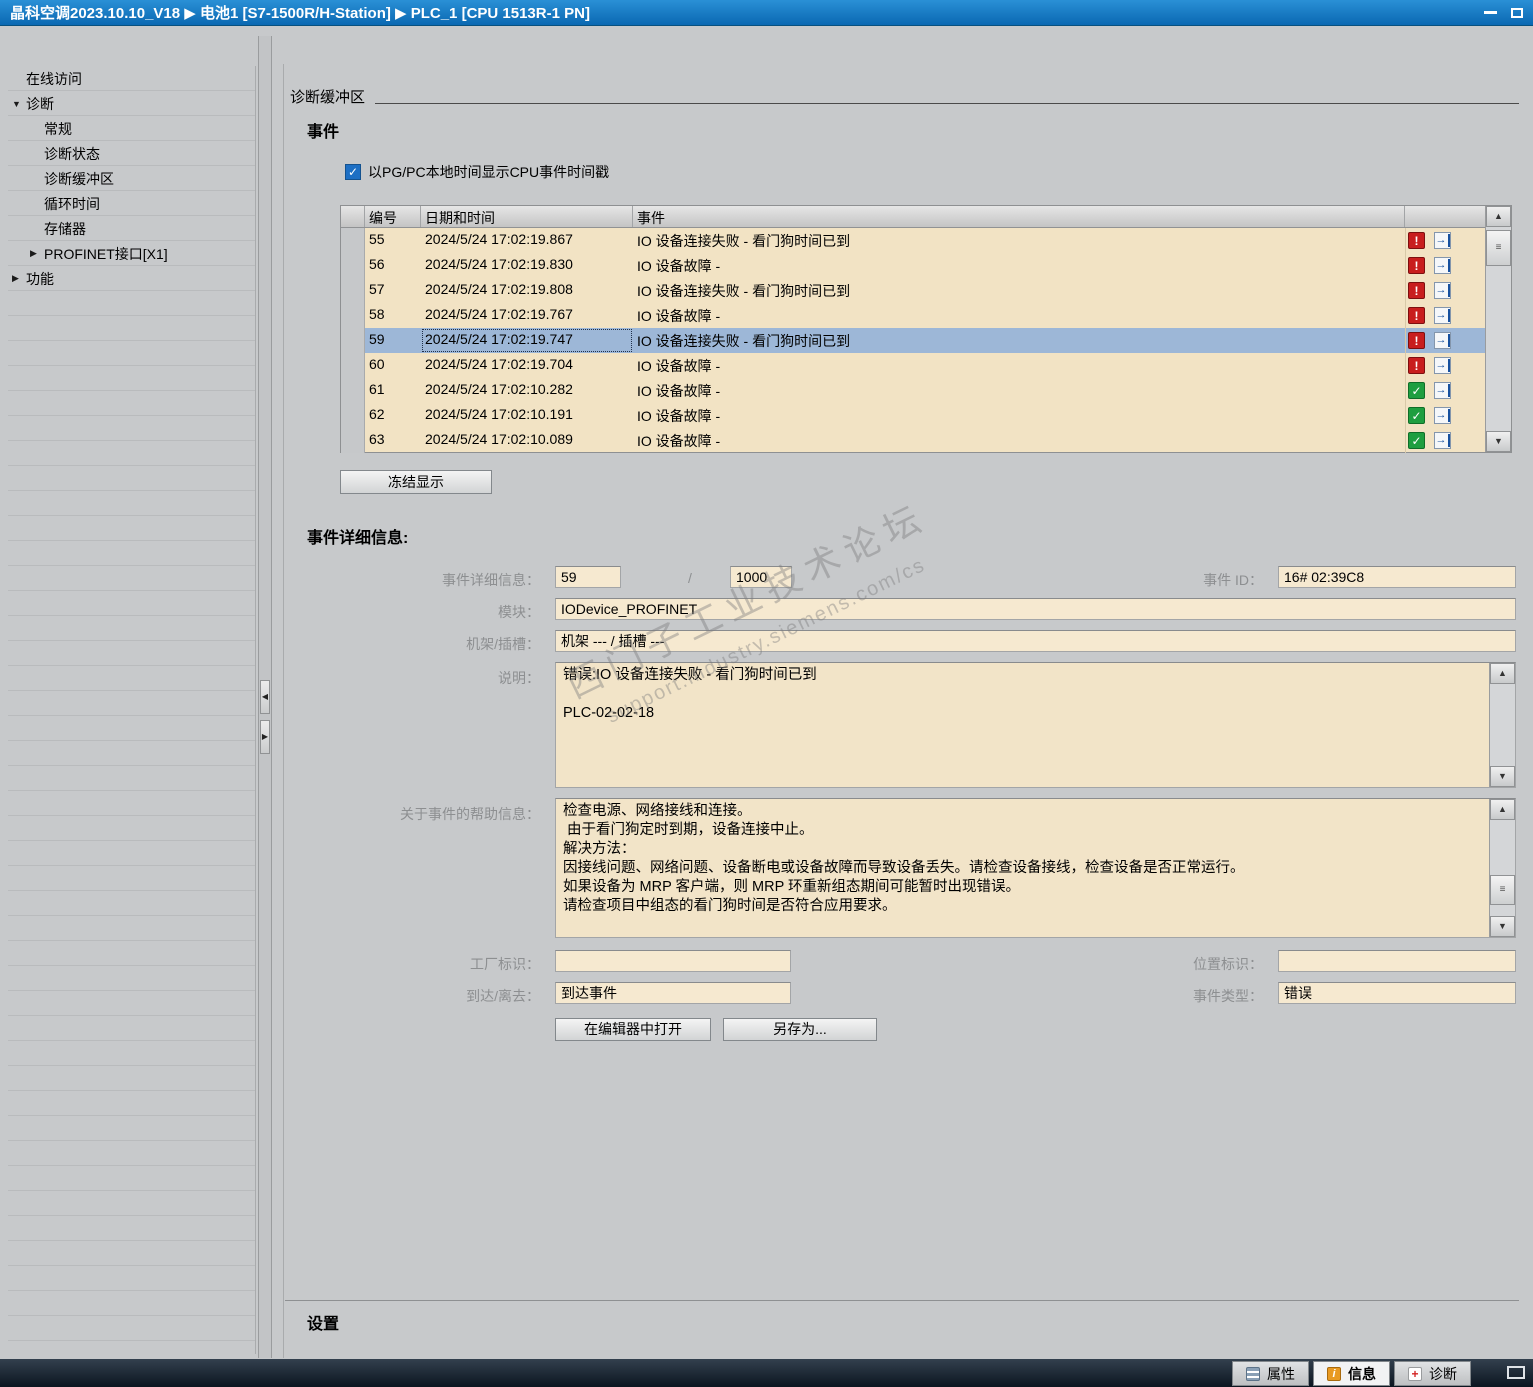 The height and width of the screenshot is (1387, 1533). Describe the element at coordinates (1432, 1373) in the screenshot. I see `tab-diagnostics: + 诊断` at that location.